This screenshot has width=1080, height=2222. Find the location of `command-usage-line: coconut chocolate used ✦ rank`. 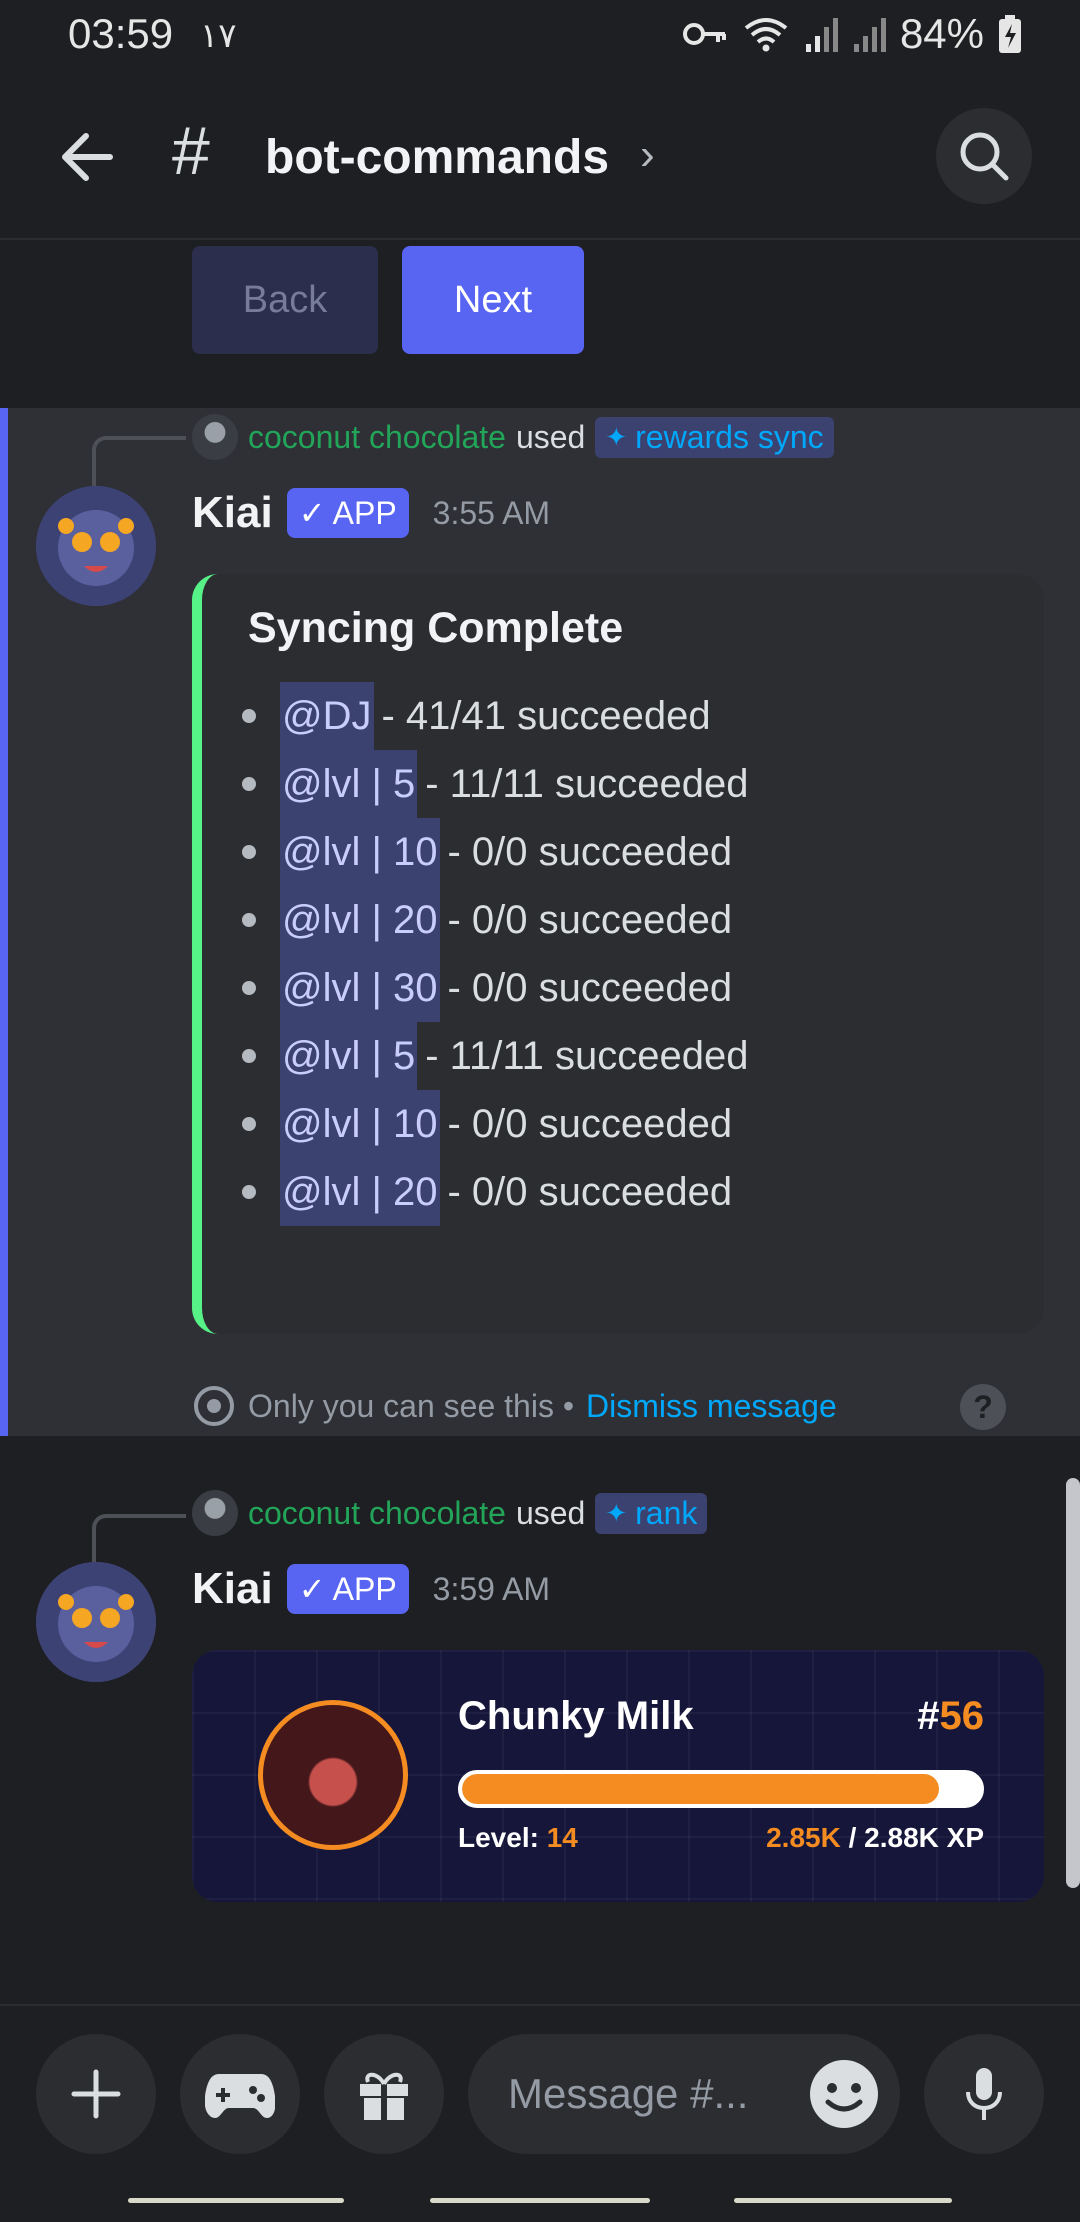

command-usage-line: coconut chocolate used ✦ rank is located at coordinates (450, 1513).